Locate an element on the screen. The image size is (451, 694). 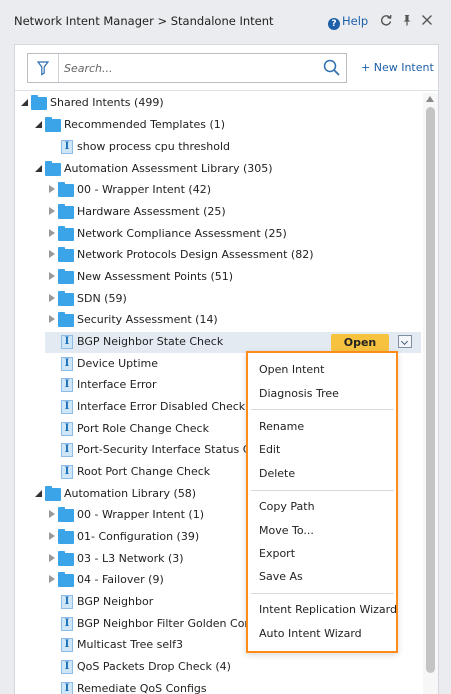
tree-node-intent-selected: I BGP Neighbor State Check Open is located at coordinates (219, 342).